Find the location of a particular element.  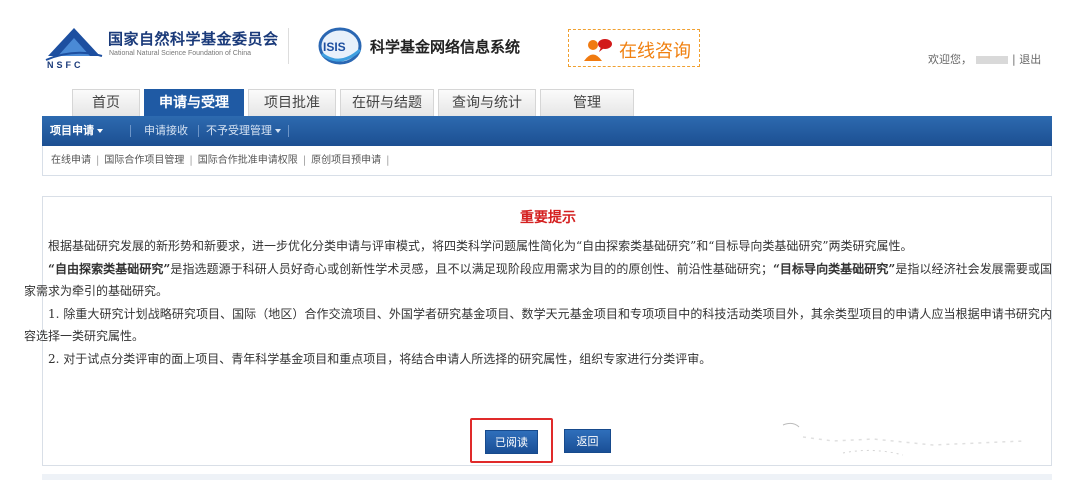

redaction-scribble is located at coordinates (903, 439).